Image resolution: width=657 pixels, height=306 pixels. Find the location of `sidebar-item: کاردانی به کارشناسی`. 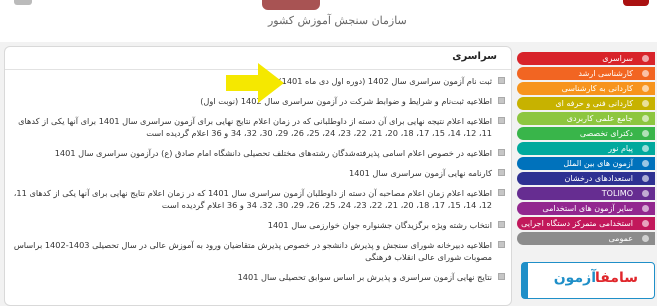

sidebar-item: کاردانی به کارشناسی is located at coordinates (586, 88).